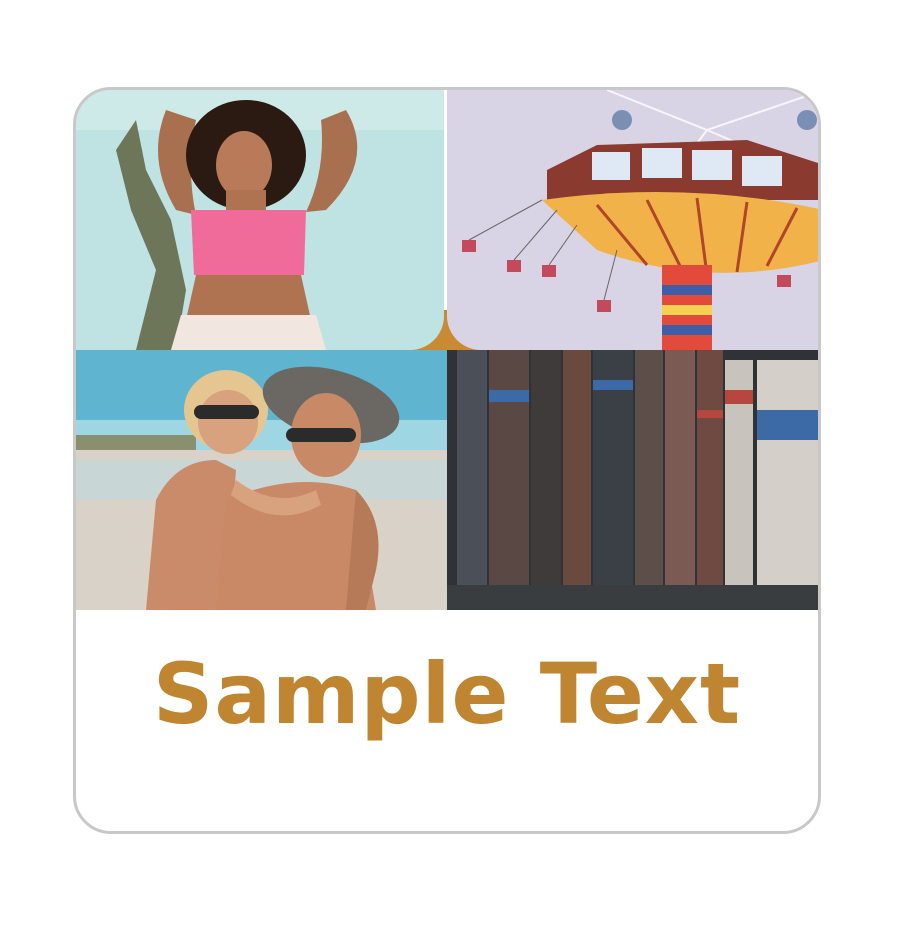 The height and width of the screenshot is (940, 922). Describe the element at coordinates (261, 480) in the screenshot. I see `photo-couple-beach` at that location.